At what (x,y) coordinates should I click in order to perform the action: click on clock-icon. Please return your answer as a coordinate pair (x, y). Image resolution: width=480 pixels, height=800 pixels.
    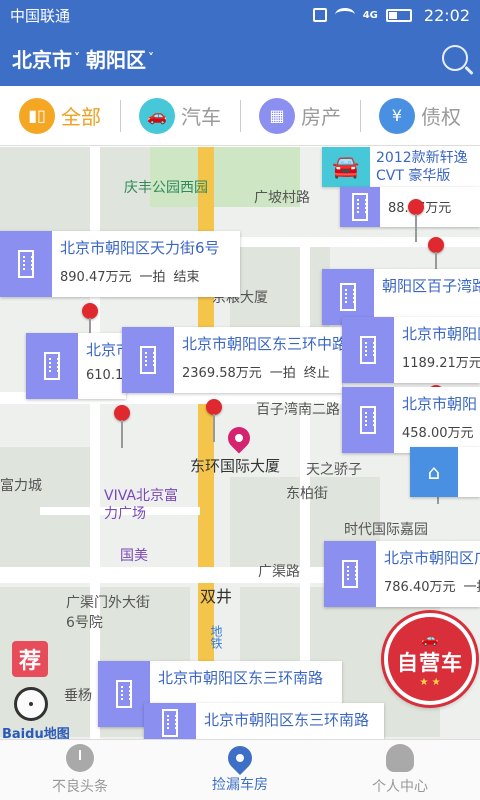
    Looking at the image, I should click on (80, 758).